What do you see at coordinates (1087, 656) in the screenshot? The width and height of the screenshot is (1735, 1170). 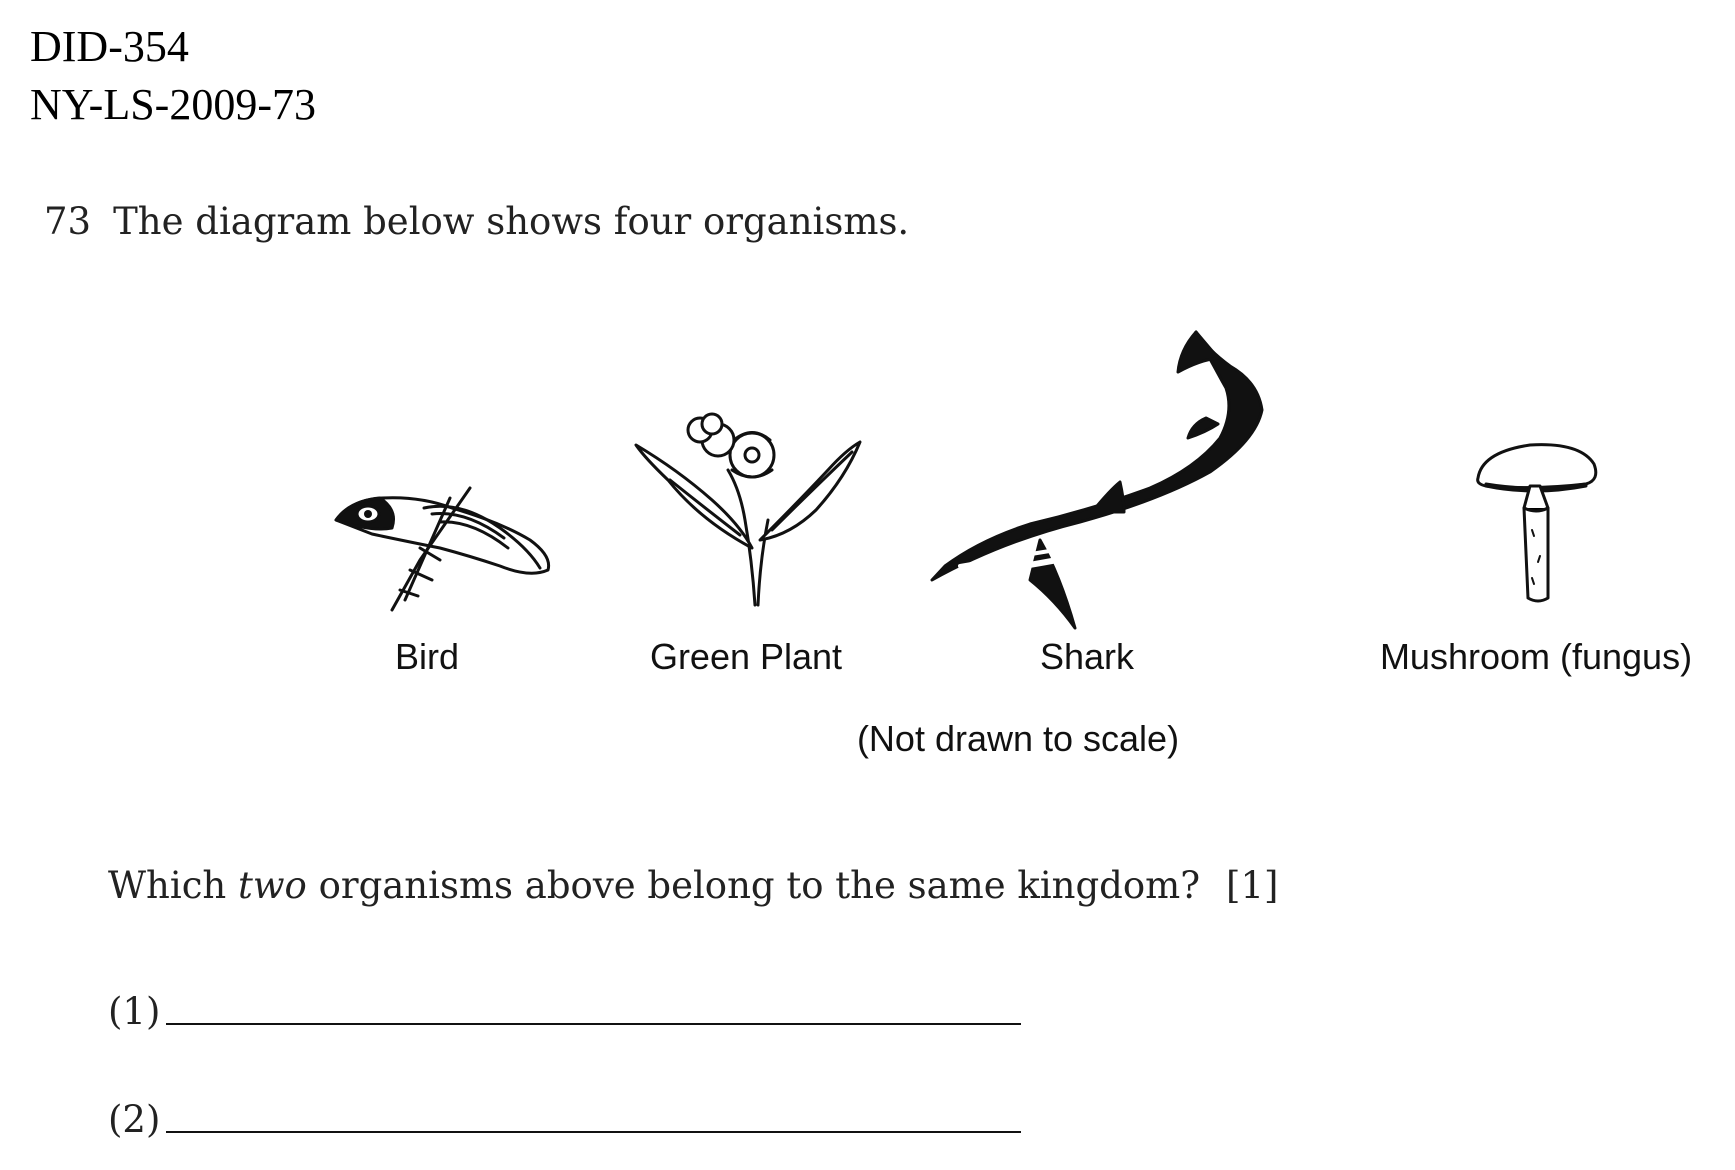 I see `organism-label-shark: Shark` at bounding box center [1087, 656].